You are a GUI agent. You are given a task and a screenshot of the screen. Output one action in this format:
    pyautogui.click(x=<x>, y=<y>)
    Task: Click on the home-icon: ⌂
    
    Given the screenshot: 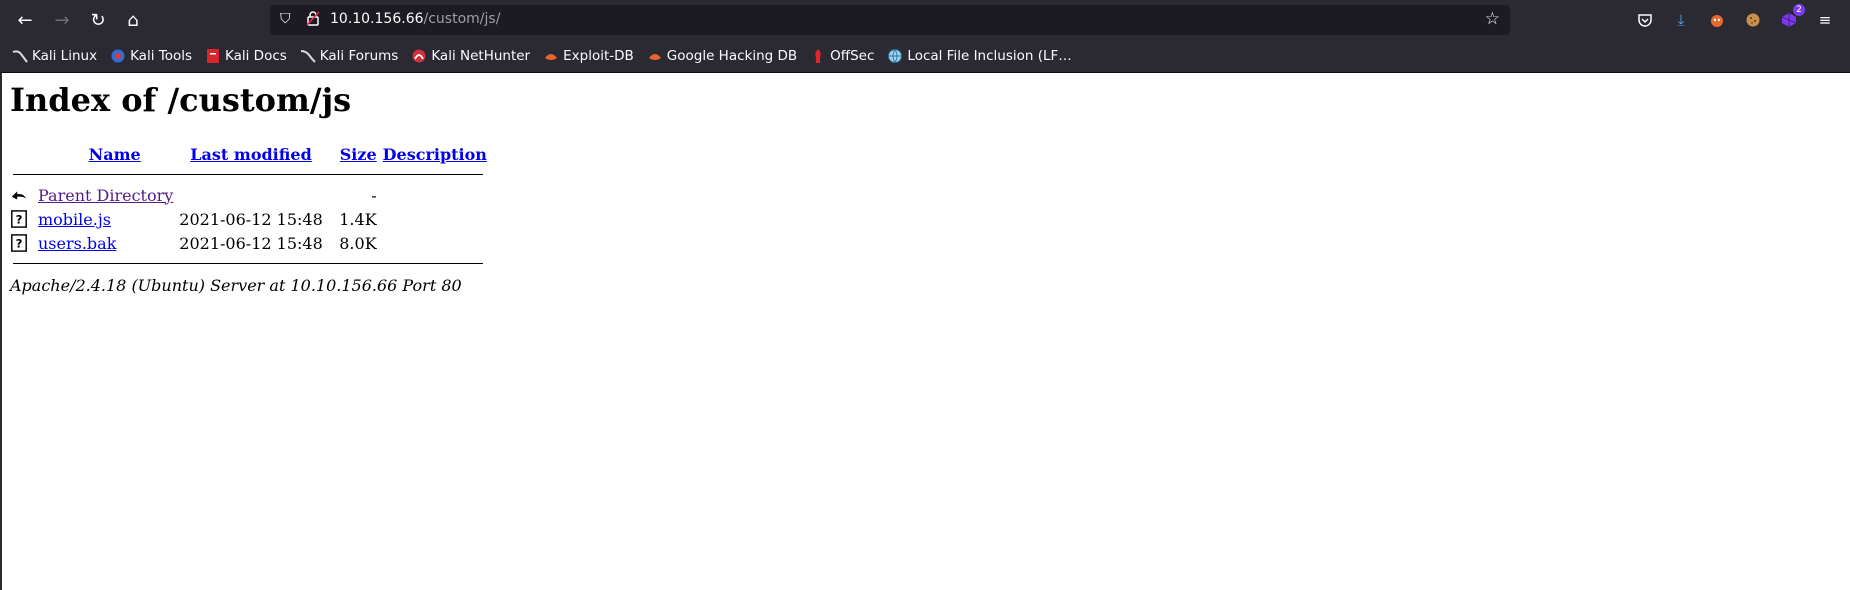 What is the action you would take?
    pyautogui.click(x=133, y=20)
    